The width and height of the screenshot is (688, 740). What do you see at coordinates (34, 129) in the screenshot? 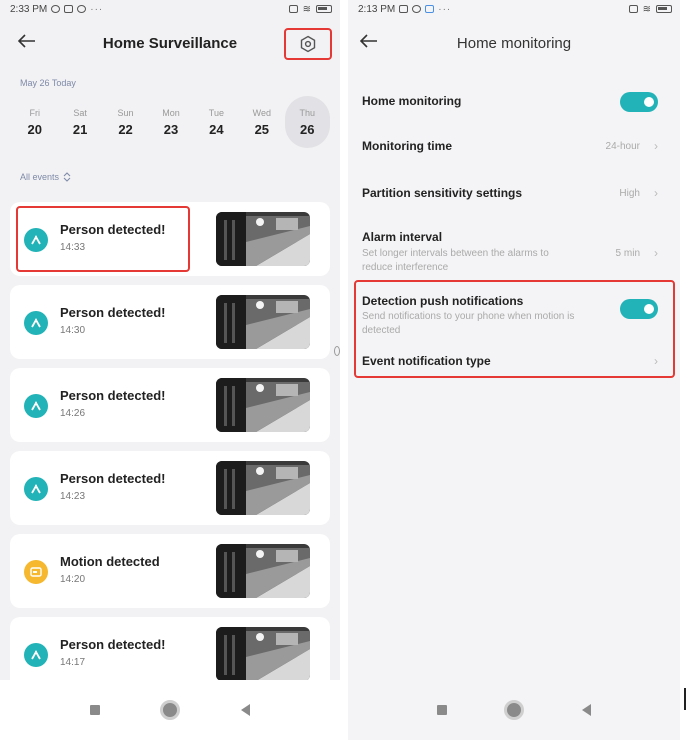
I see `day-number: 20` at bounding box center [34, 129].